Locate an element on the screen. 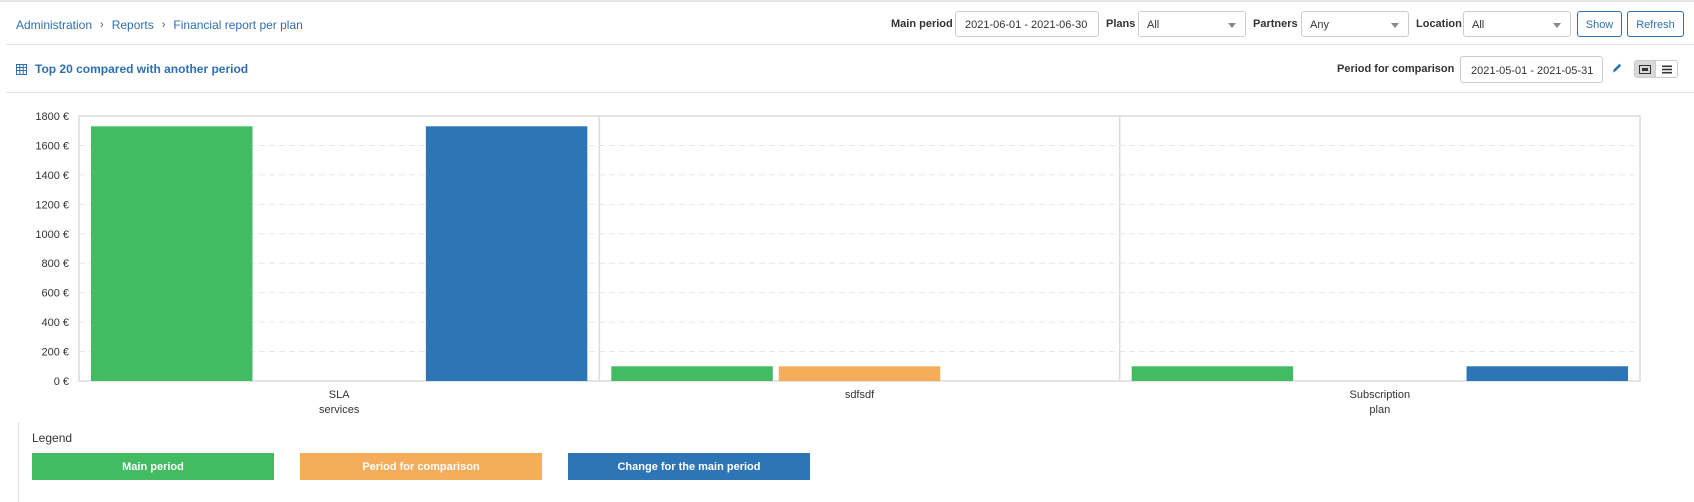 Image resolution: width=1694 pixels, height=502 pixels. show-button: Show is located at coordinates (1599, 24).